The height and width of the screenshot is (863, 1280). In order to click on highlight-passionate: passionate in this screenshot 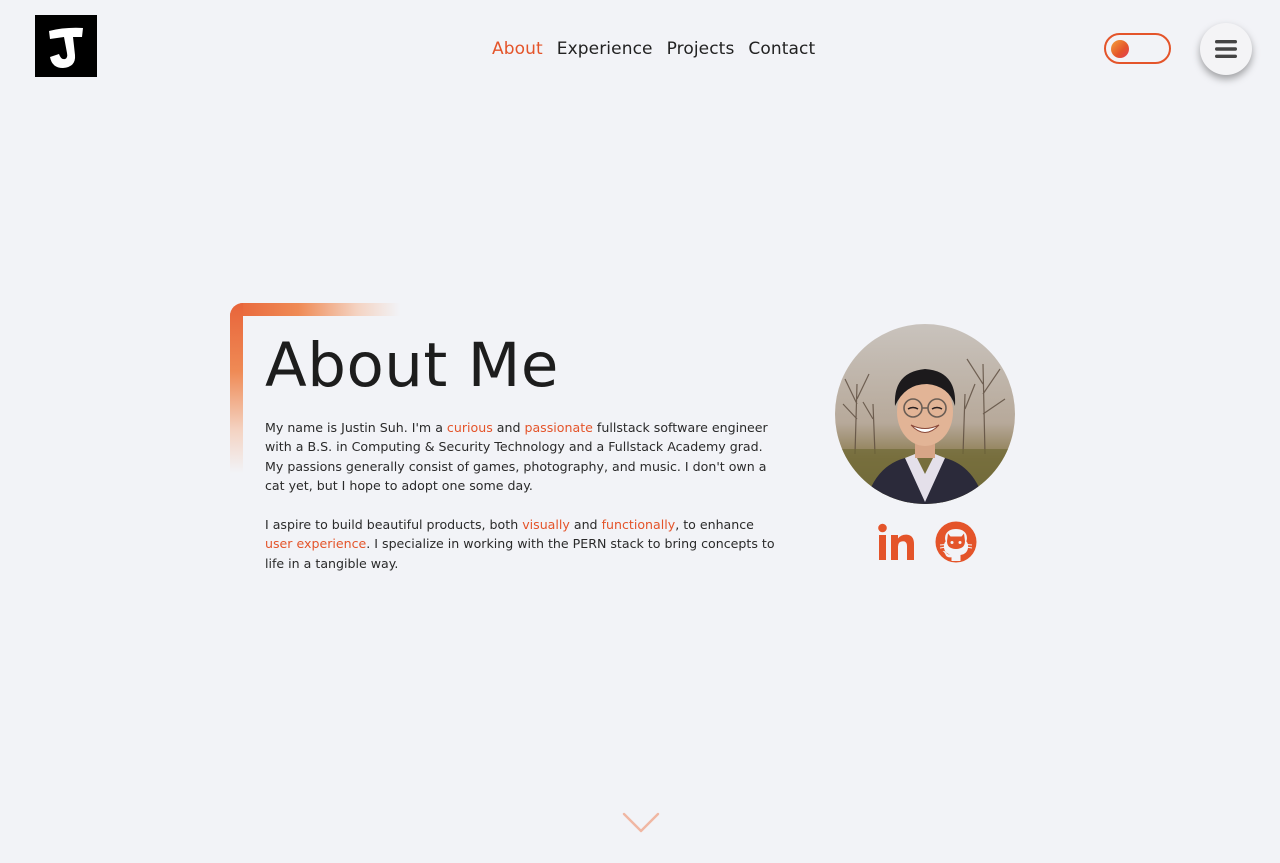, I will do `click(558, 427)`.